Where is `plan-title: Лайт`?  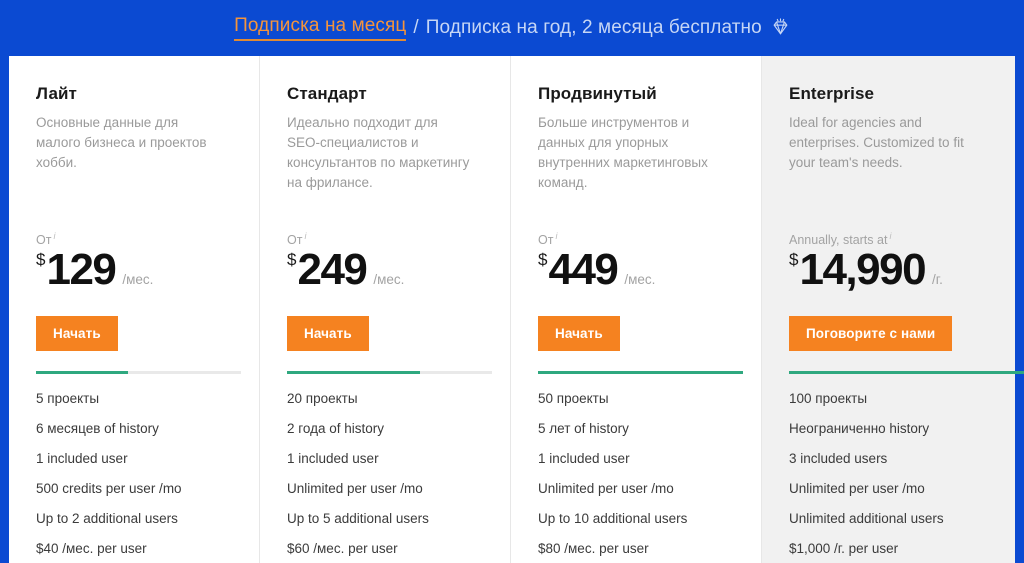 plan-title: Лайт is located at coordinates (56, 93).